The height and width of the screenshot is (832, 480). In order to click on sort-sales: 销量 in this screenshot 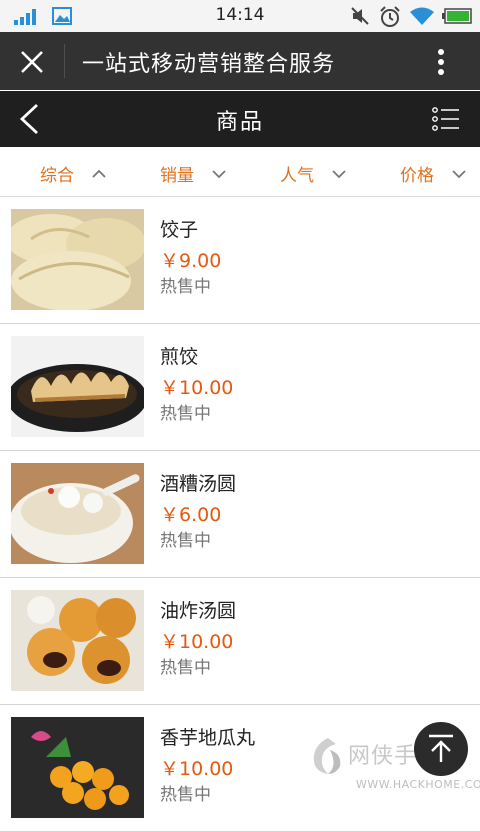, I will do `click(180, 172)`.